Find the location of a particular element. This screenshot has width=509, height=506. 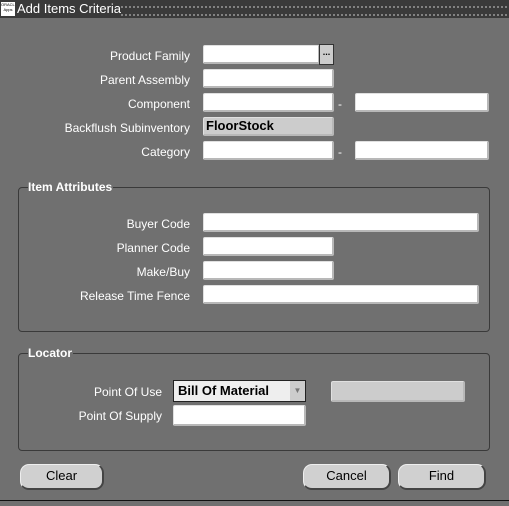

bottom-divider is located at coordinates (254, 500).